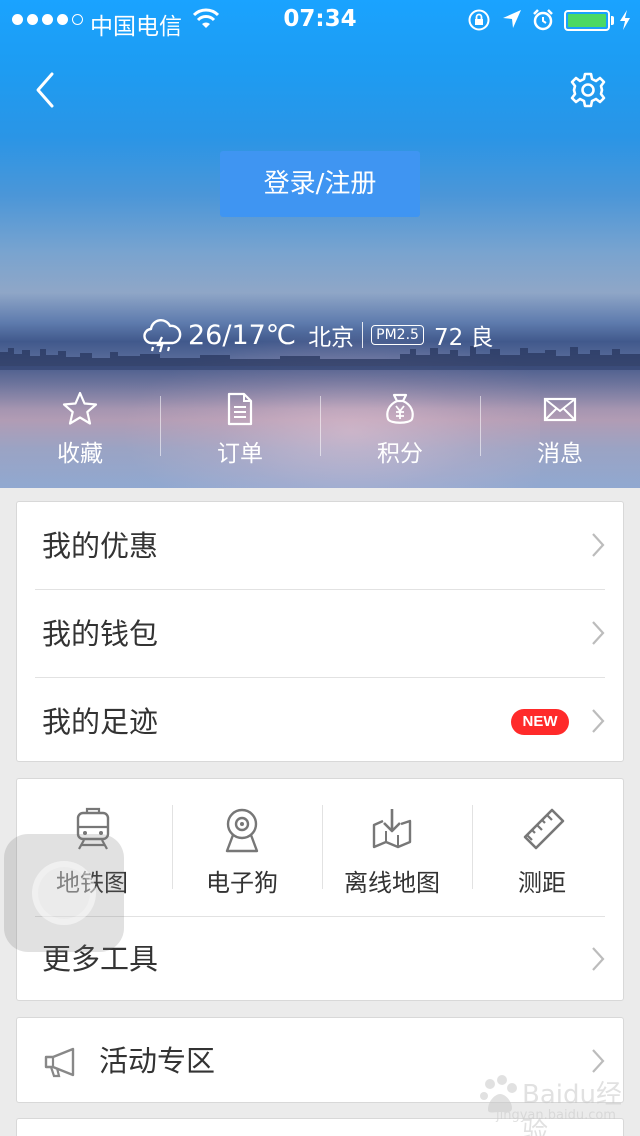  What do you see at coordinates (392, 883) in the screenshot?
I see `tool-label: 离线地图` at bounding box center [392, 883].